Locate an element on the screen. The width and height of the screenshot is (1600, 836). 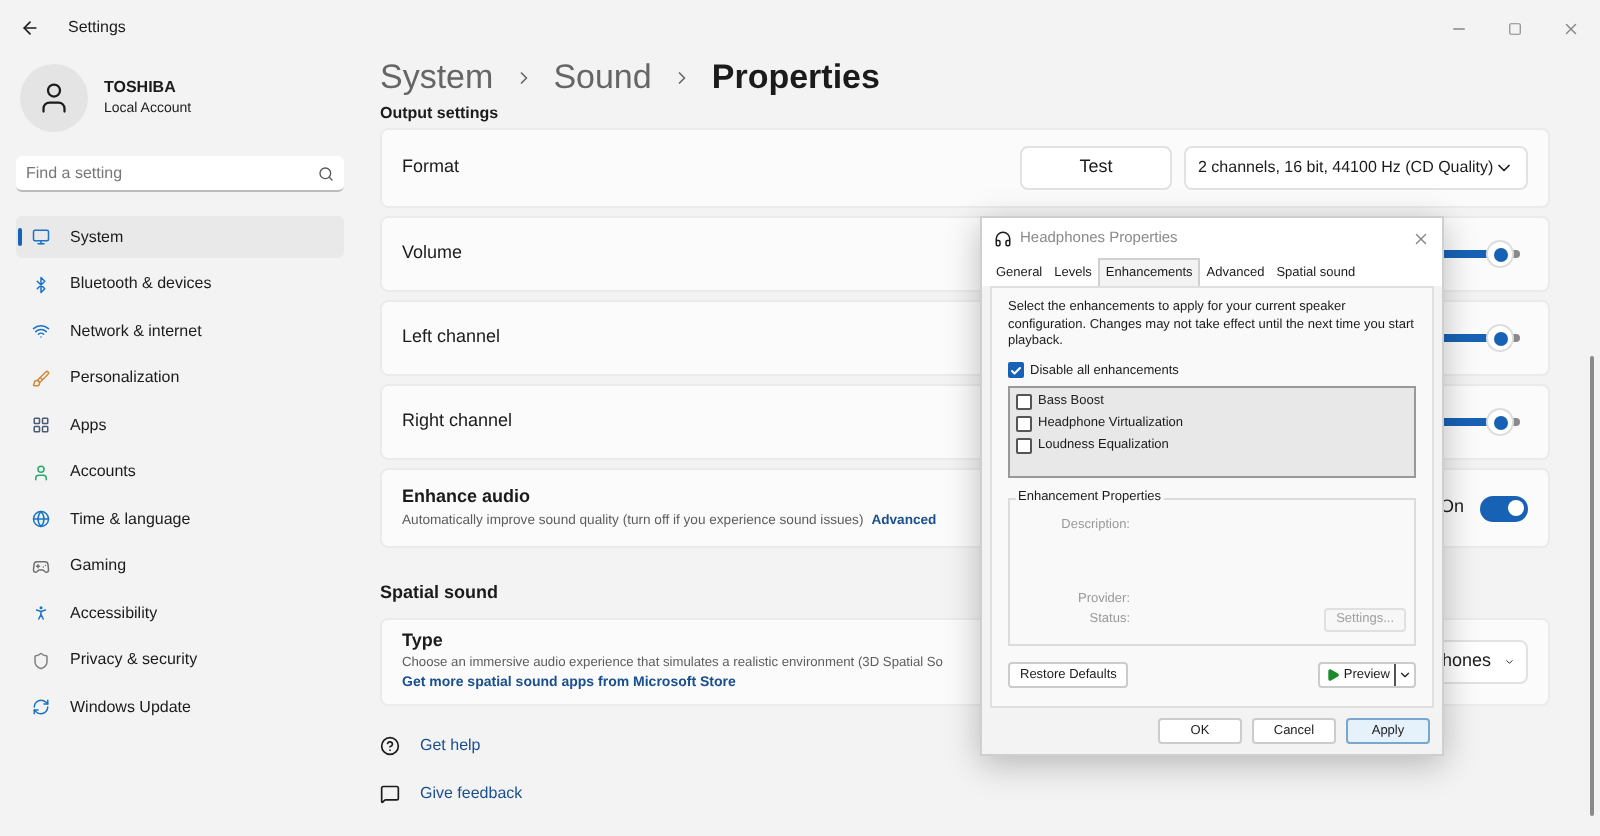
sidebar-item: Network & internet is located at coordinates (180, 331).